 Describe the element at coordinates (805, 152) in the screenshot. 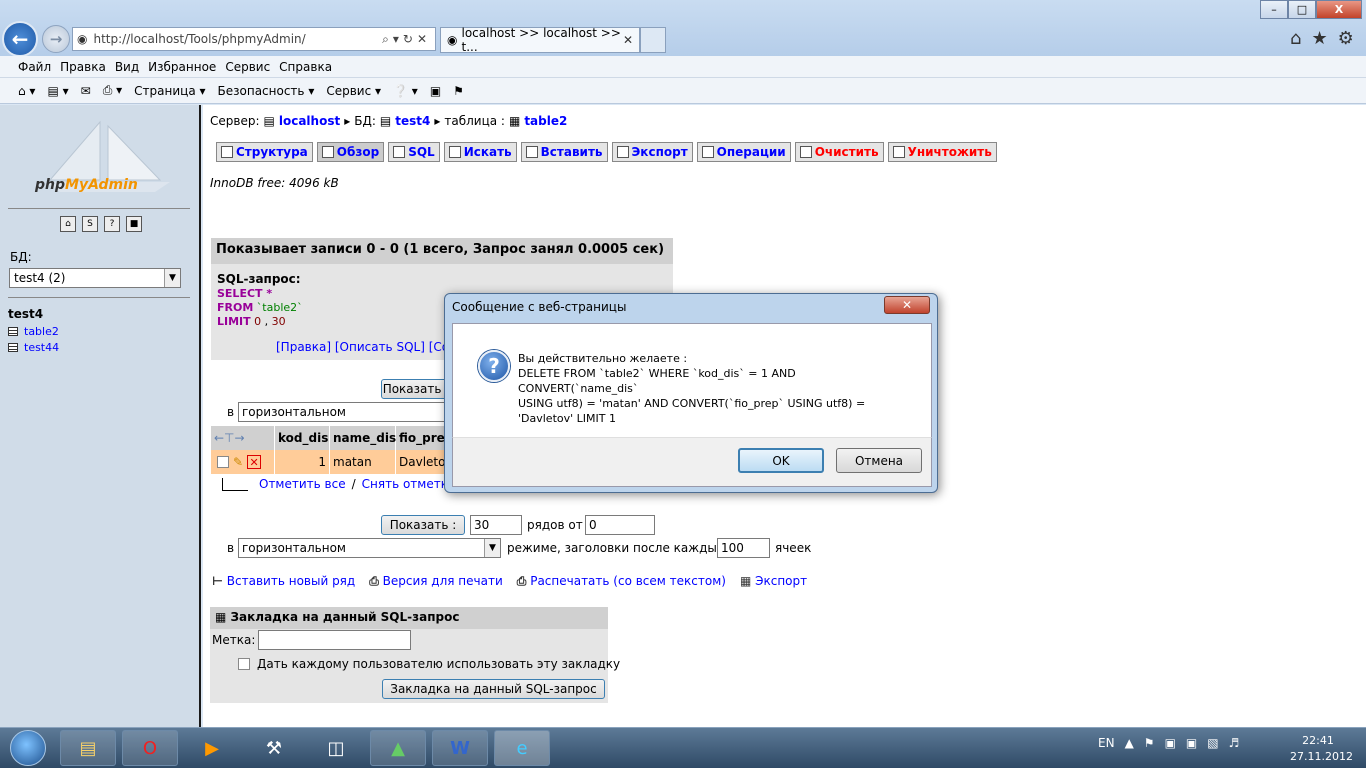

I see `empty-icon` at that location.